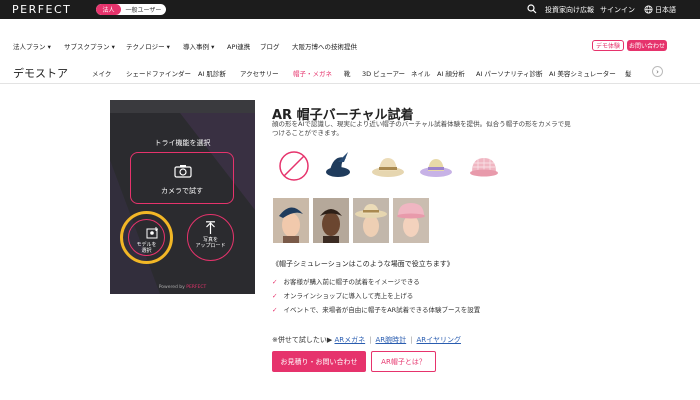  What do you see at coordinates (41, 9) in the screenshot?
I see `brand-logo: PERFECT` at bounding box center [41, 9].